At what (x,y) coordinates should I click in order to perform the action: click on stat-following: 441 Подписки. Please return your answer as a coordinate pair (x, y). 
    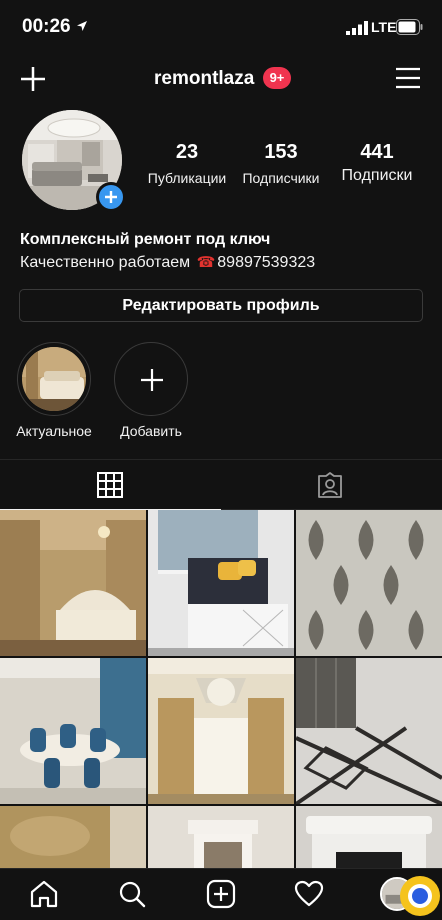
    Looking at the image, I should click on (377, 163).